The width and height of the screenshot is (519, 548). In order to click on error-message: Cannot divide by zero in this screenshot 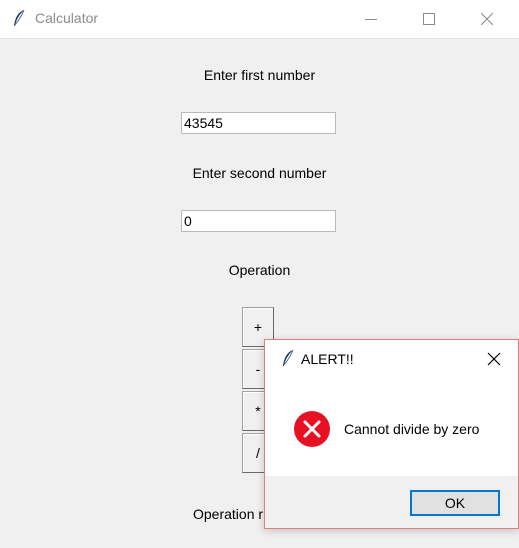, I will do `click(412, 429)`.